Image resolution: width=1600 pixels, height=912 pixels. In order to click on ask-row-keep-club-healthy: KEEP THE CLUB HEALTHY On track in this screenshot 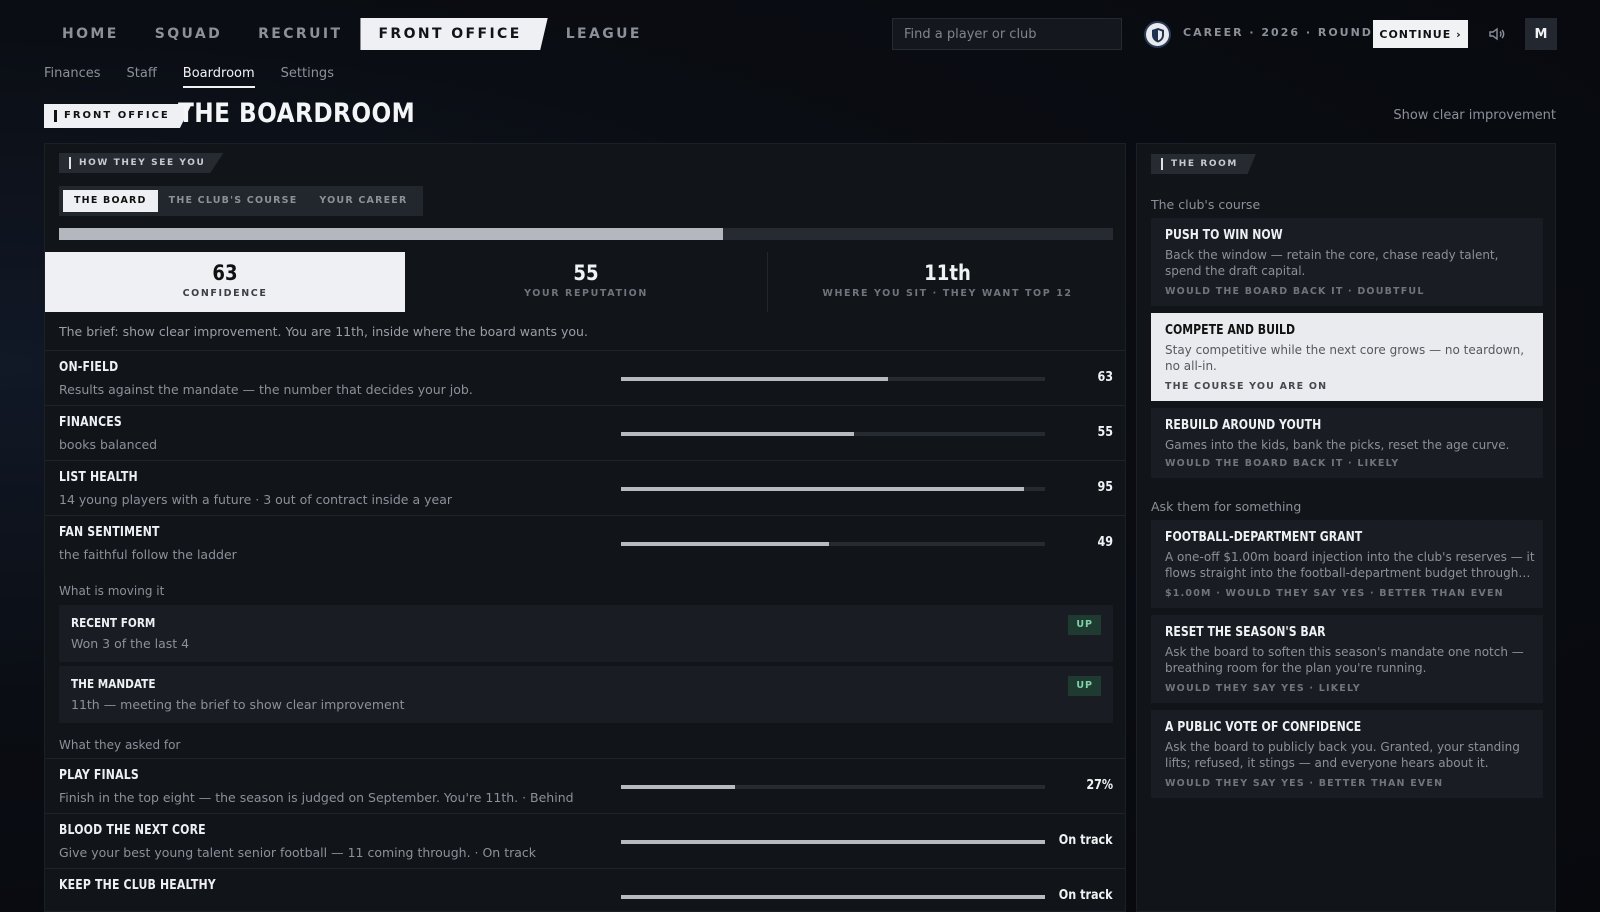, I will do `click(585, 889)`.